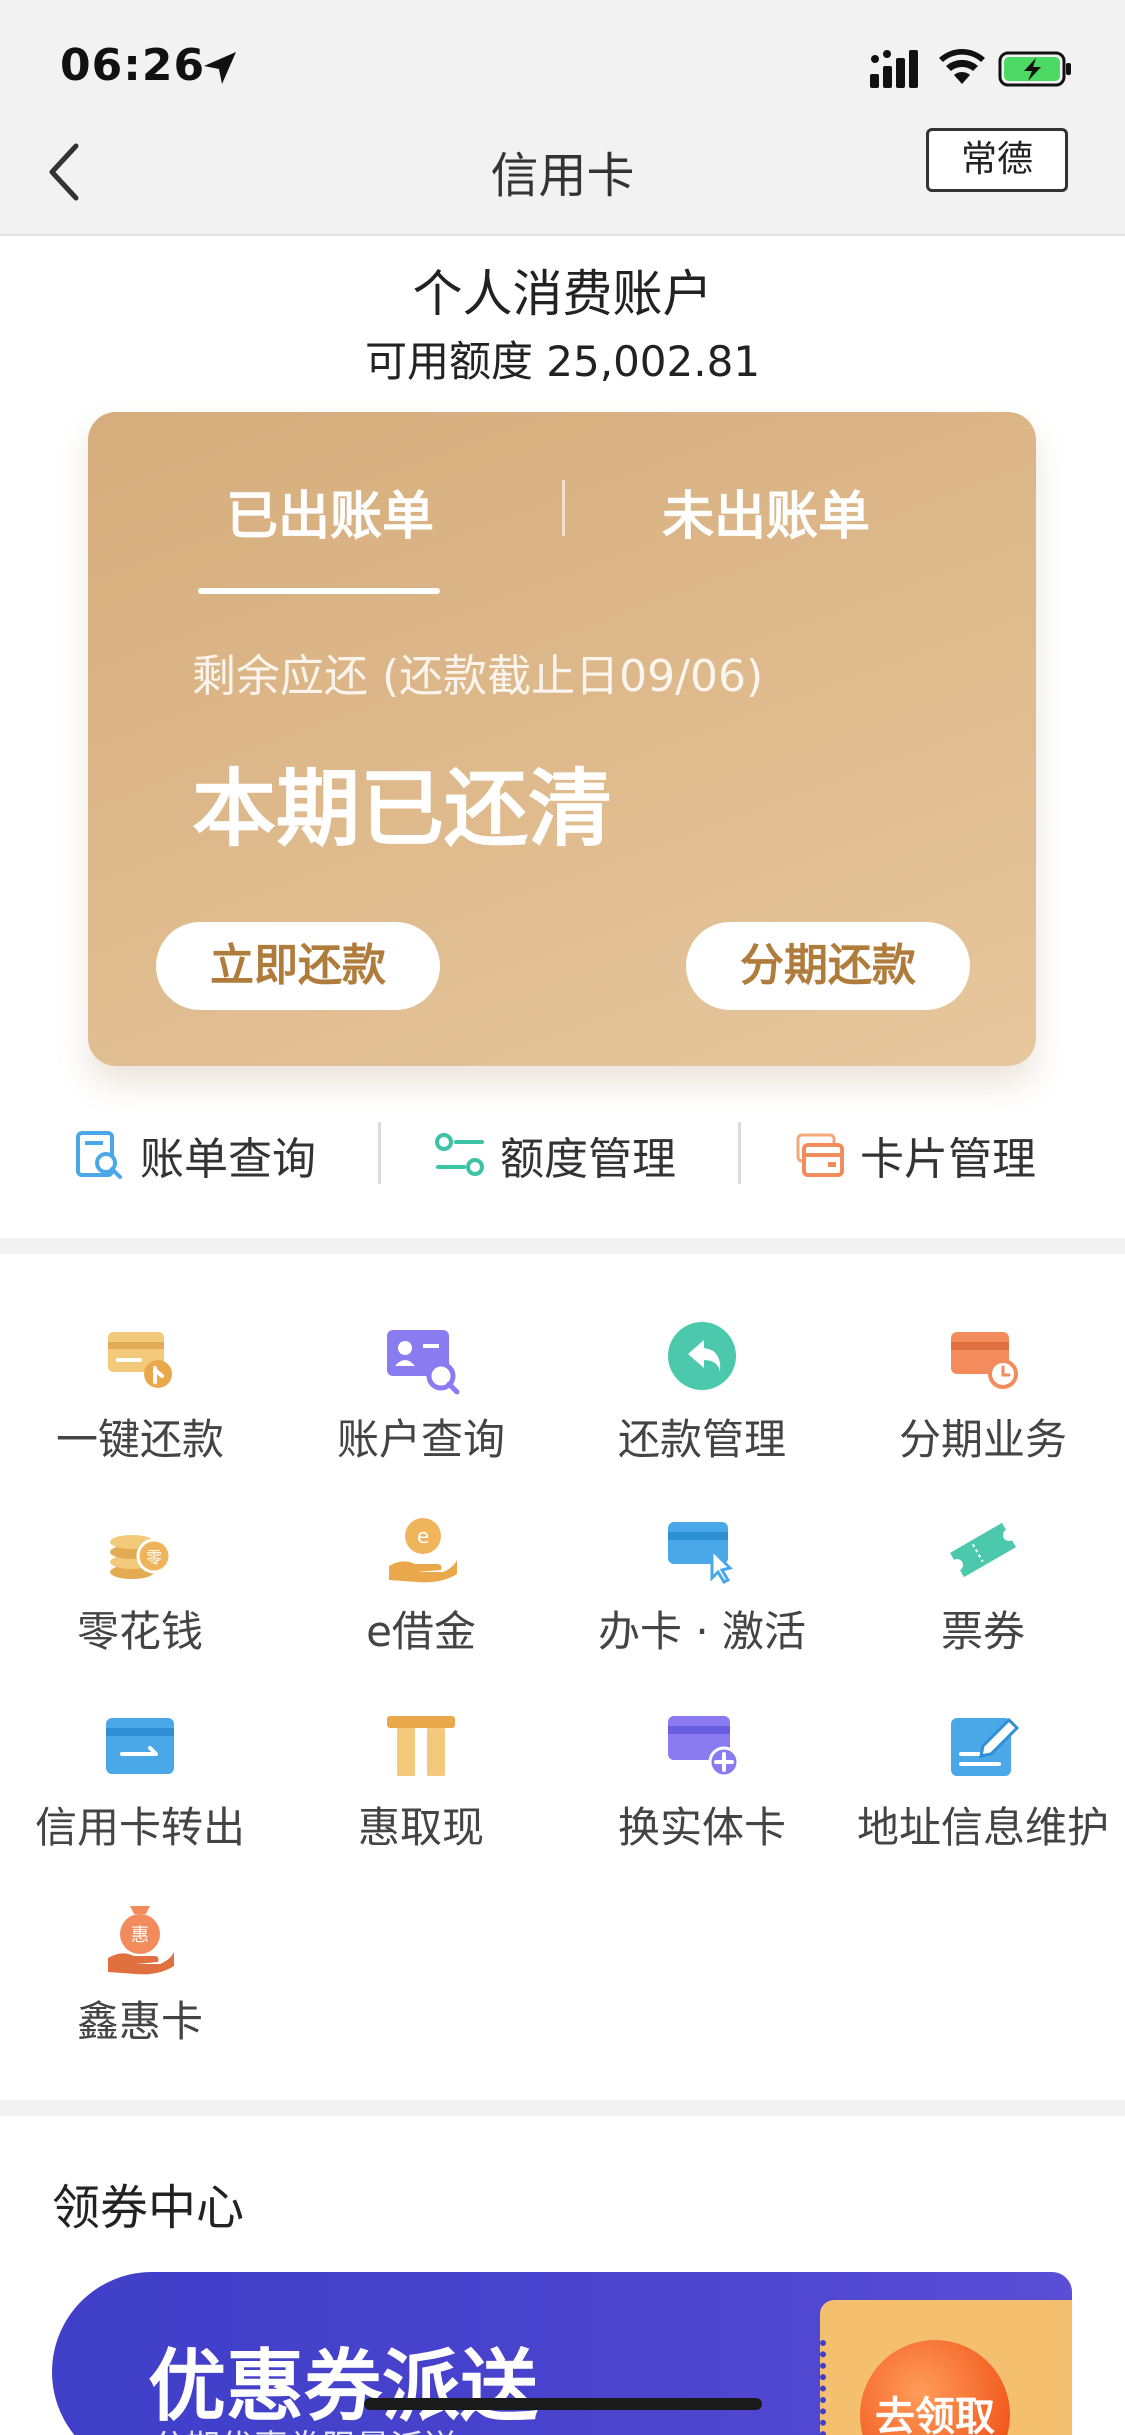 The image size is (1125, 2435). Describe the element at coordinates (140, 1746) in the screenshot. I see `card-transfer-icon` at that location.